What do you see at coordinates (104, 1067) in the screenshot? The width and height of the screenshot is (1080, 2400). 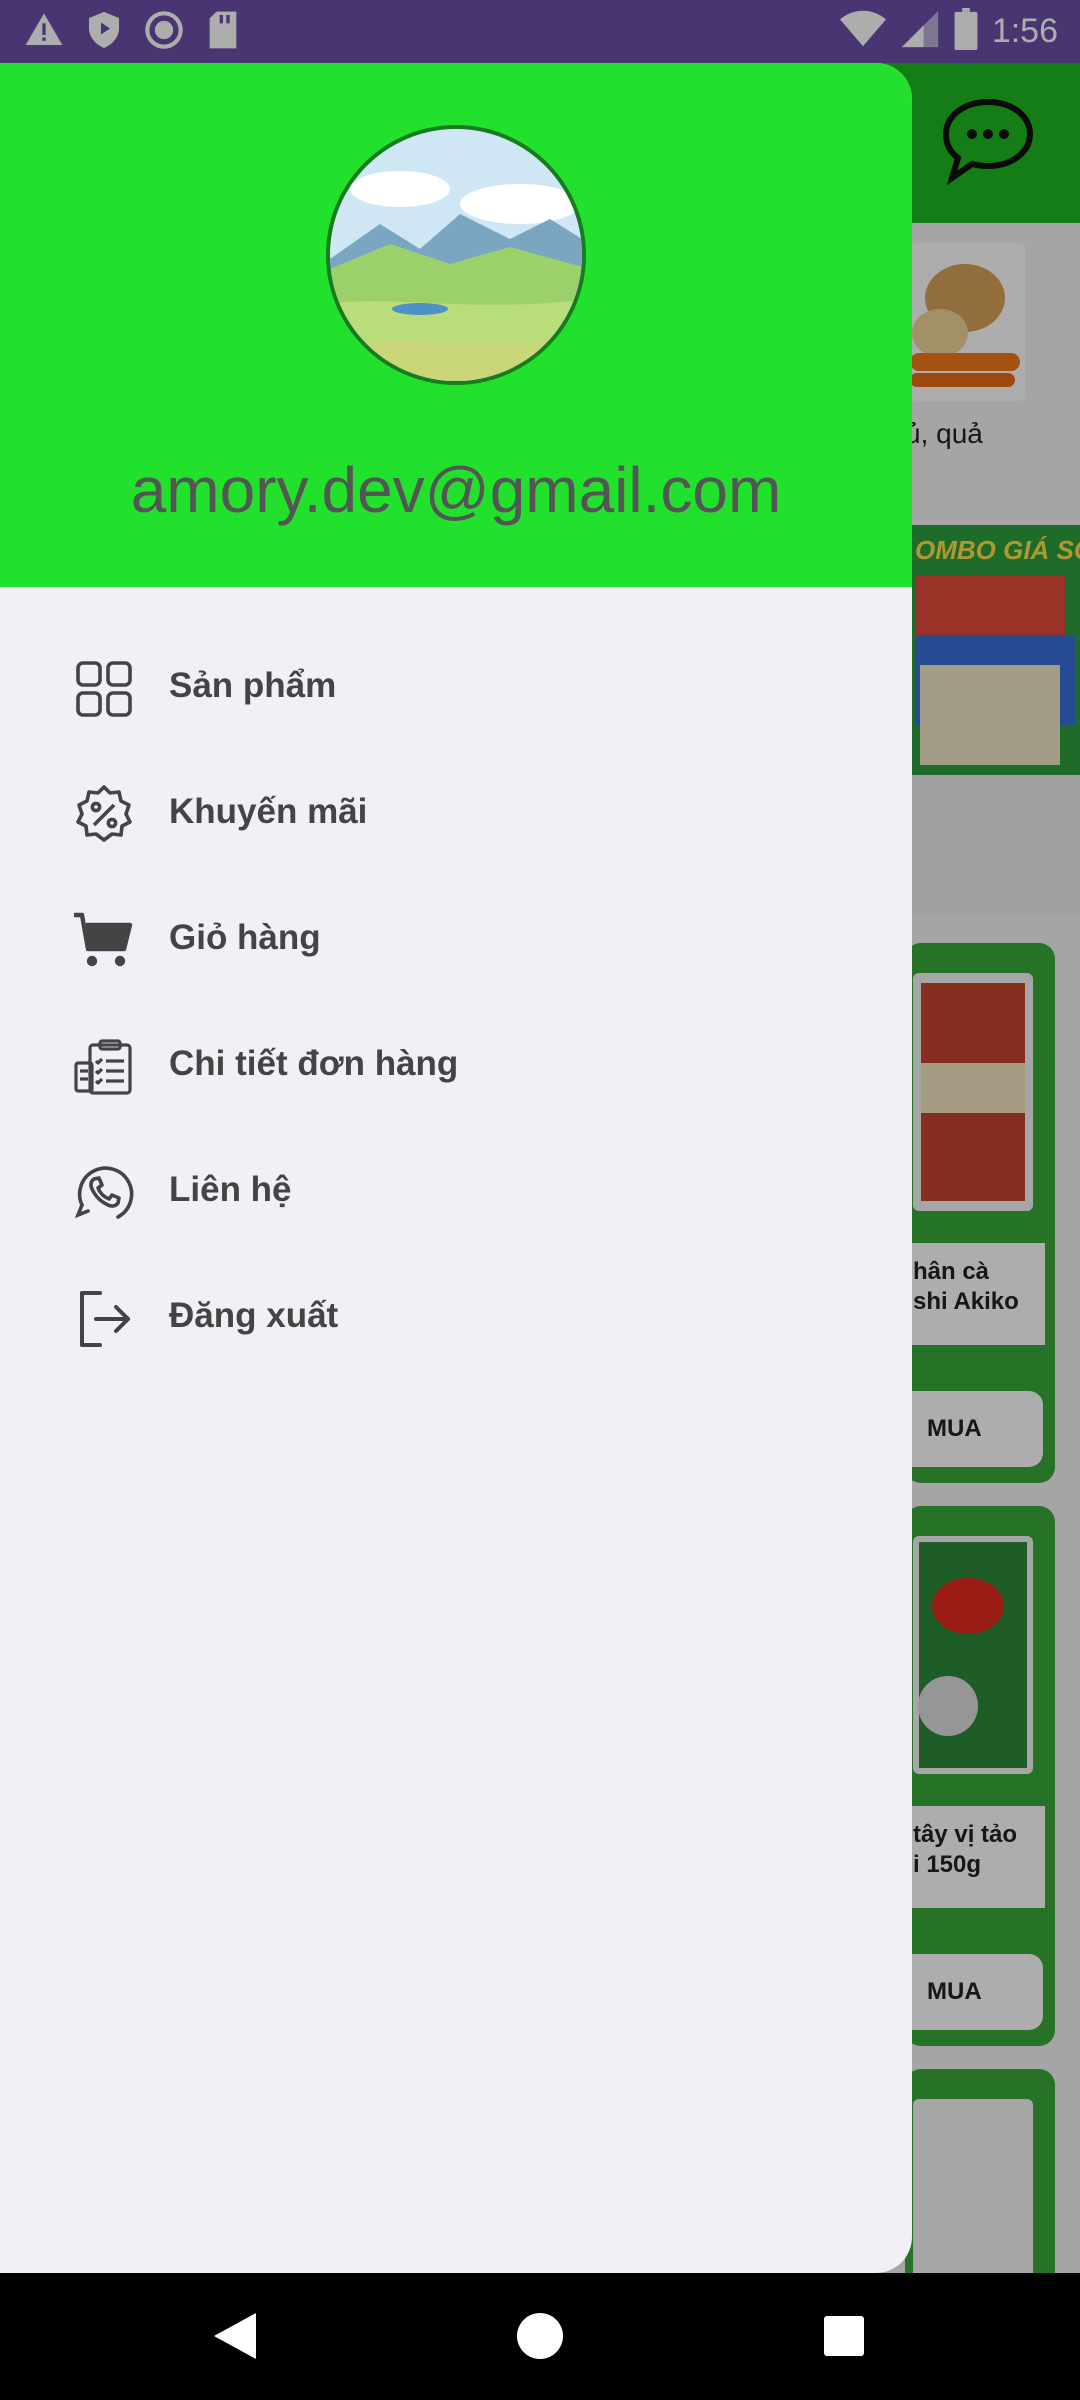 I see `order-clipboard-icon` at bounding box center [104, 1067].